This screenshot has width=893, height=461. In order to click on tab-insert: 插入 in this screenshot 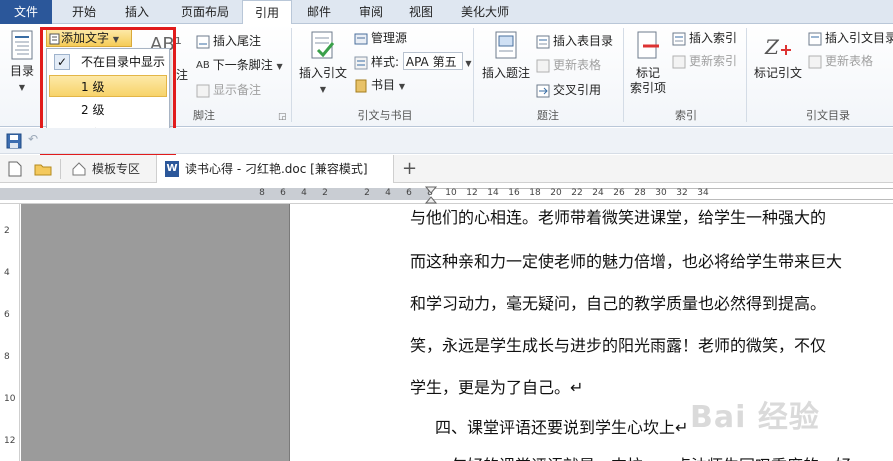, I will do `click(137, 12)`.